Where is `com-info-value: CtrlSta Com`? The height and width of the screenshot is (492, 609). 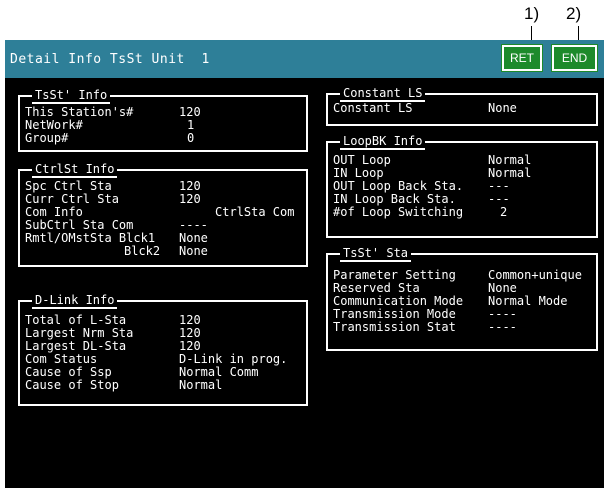
com-info-value: CtrlSta Com is located at coordinates (255, 212).